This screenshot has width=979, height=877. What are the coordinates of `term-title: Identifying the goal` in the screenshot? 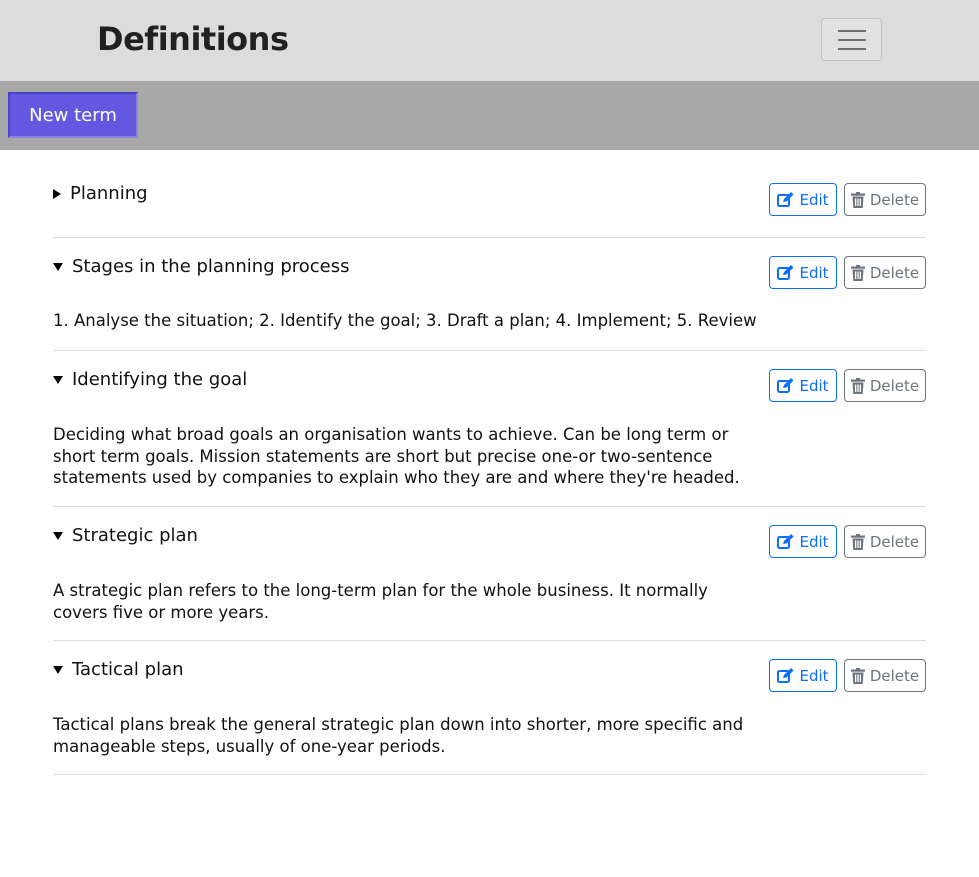 It's located at (160, 379).